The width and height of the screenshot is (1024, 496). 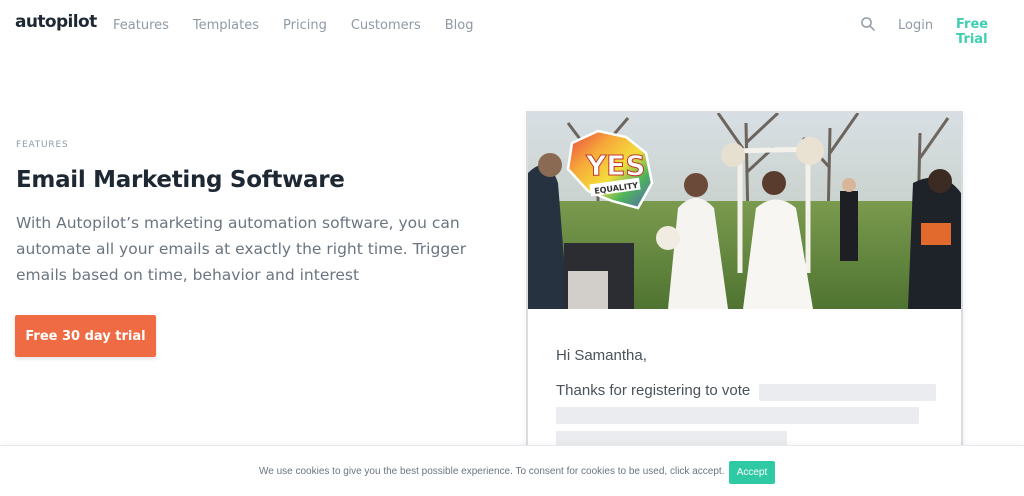 What do you see at coordinates (915, 25) in the screenshot?
I see `login-link: Login` at bounding box center [915, 25].